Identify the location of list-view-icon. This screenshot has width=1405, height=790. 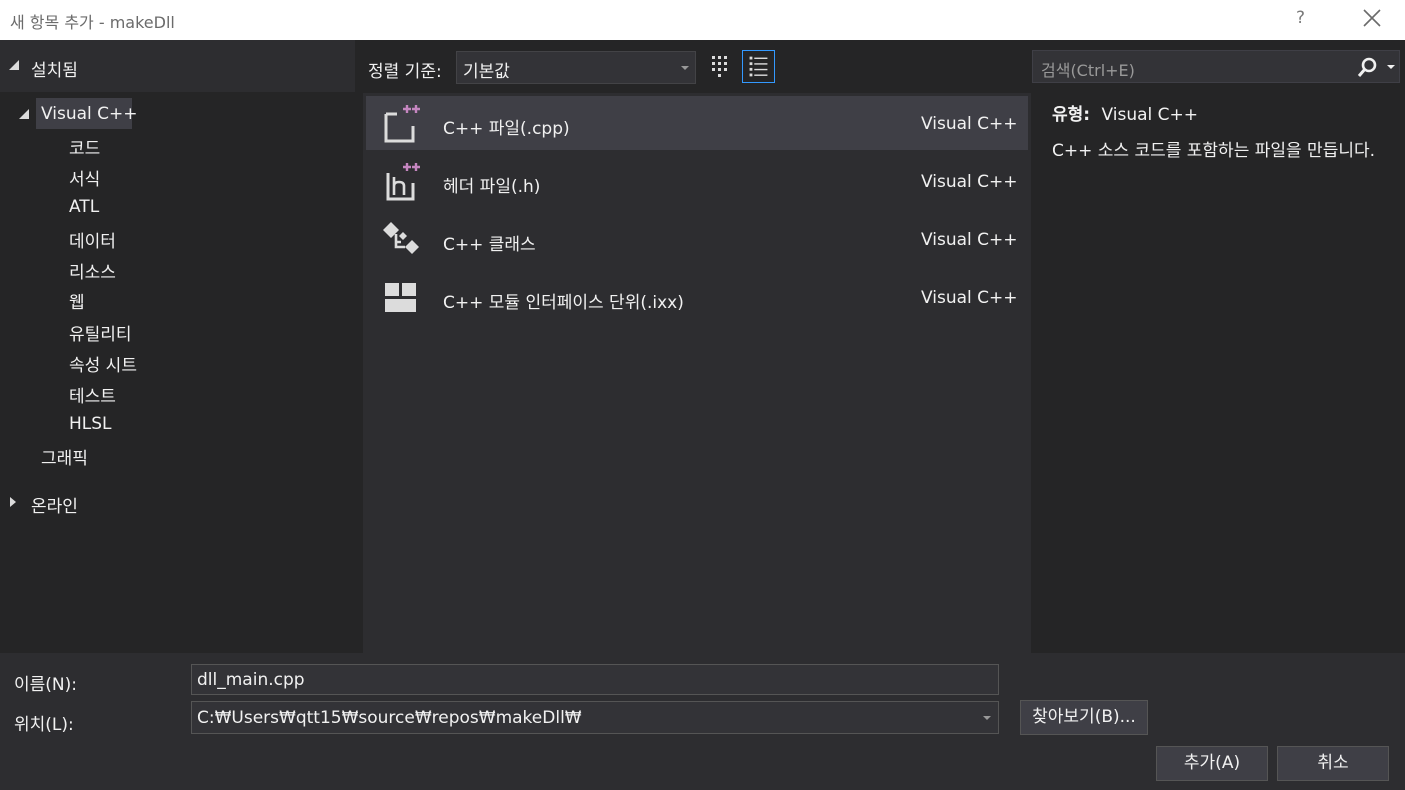
(758, 66).